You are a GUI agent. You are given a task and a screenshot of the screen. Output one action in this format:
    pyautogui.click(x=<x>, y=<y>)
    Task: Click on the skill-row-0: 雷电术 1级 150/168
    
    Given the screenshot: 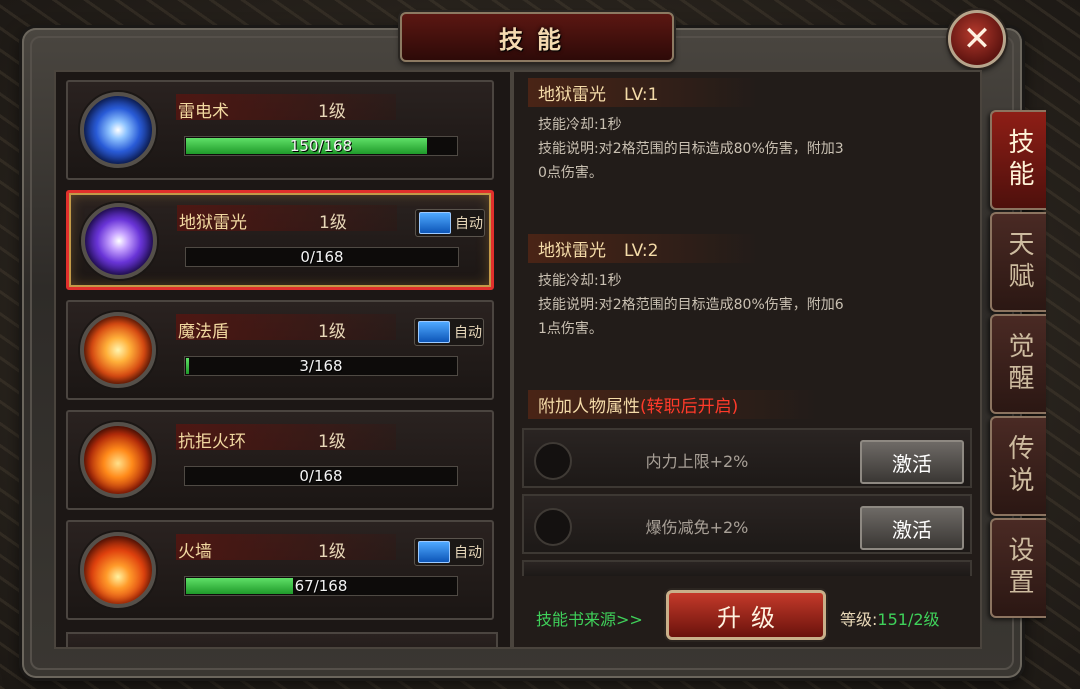 What is the action you would take?
    pyautogui.click(x=280, y=130)
    